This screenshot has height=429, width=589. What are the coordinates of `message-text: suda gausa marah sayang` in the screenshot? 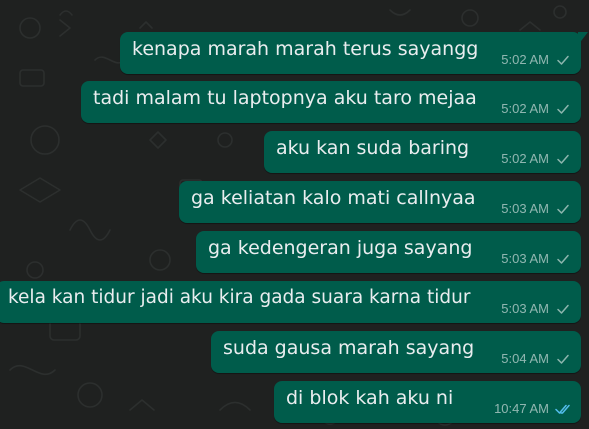 It's located at (349, 348).